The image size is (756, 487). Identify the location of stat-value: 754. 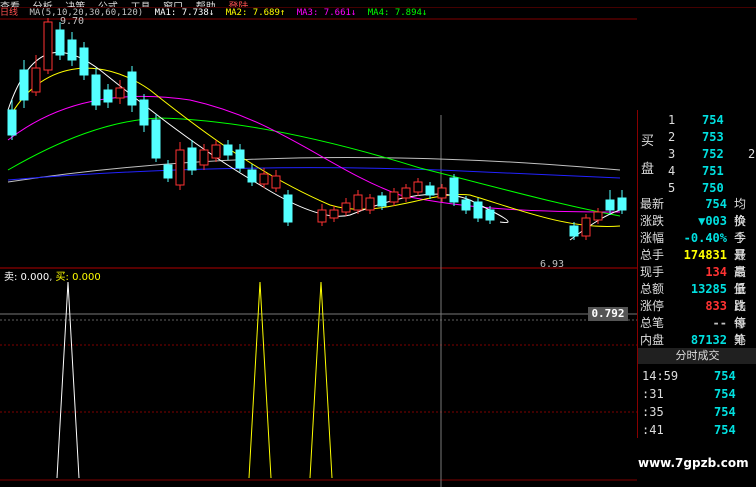
(716, 204).